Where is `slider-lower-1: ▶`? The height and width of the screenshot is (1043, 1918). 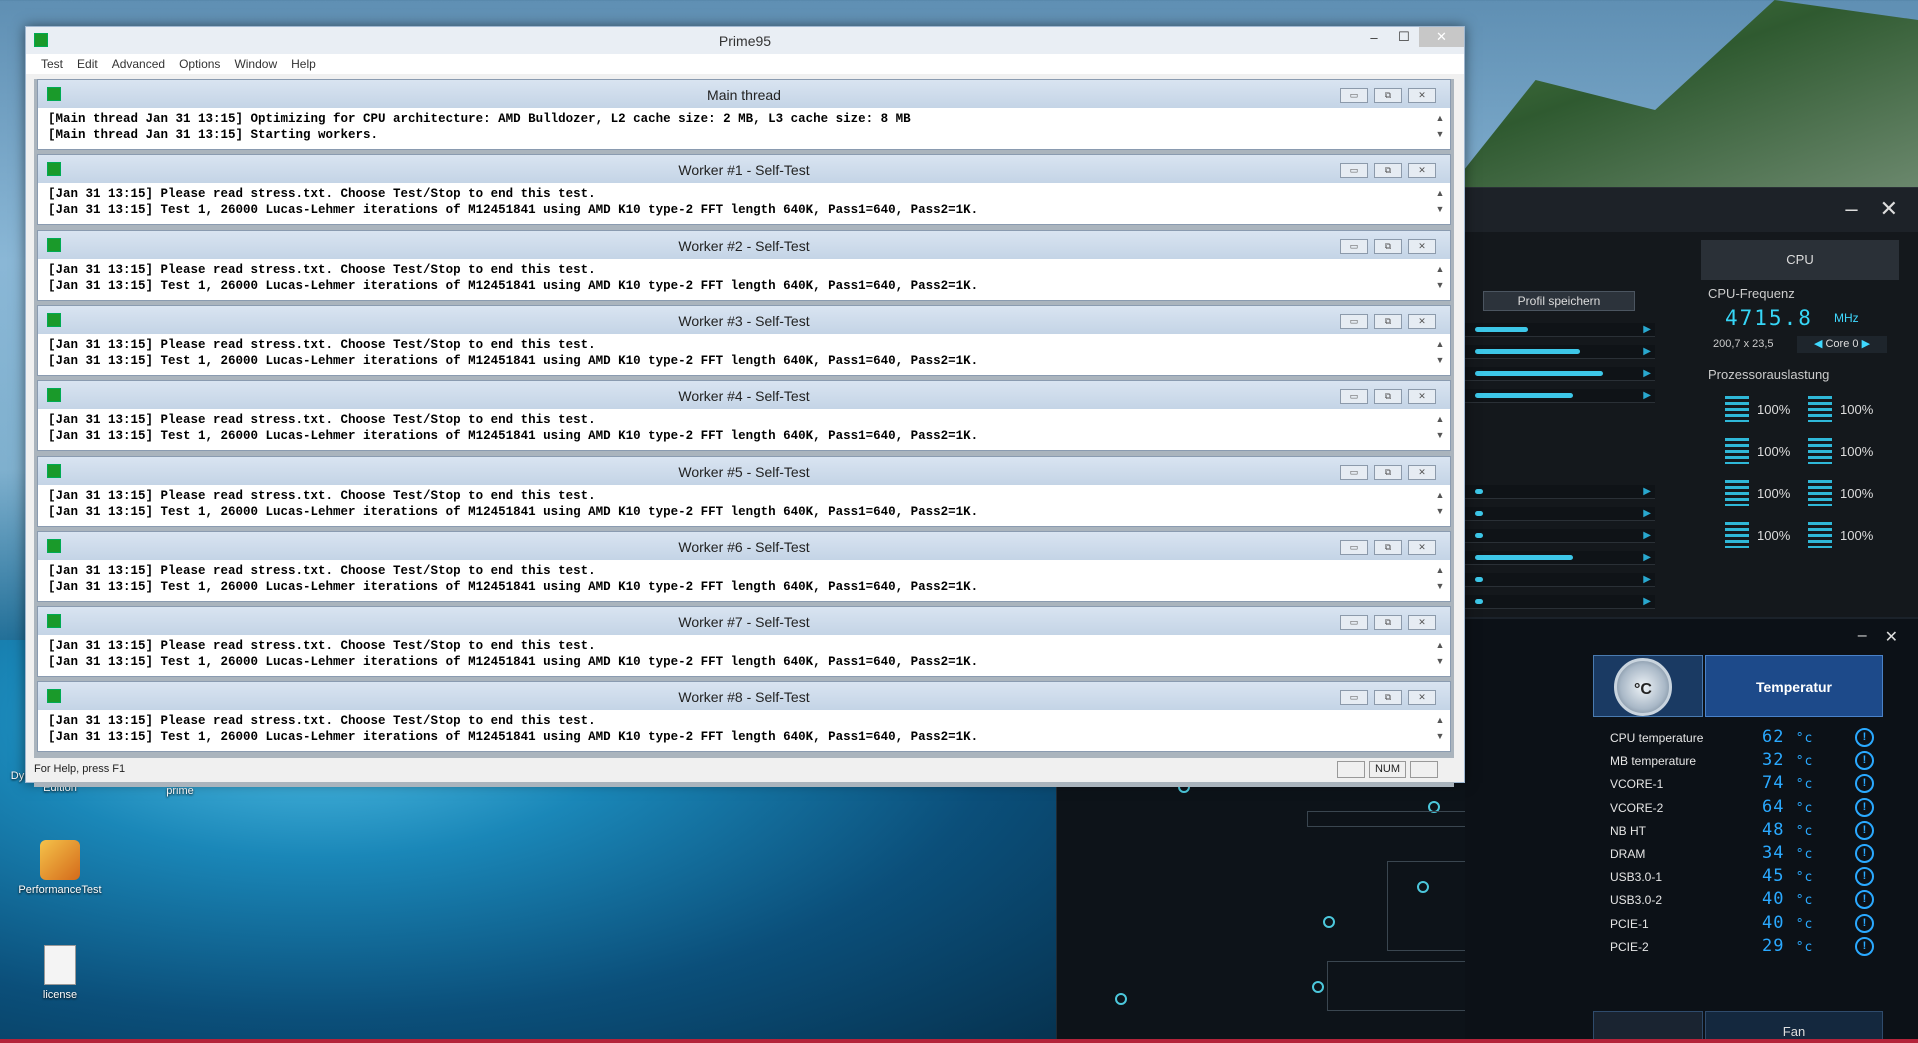 slider-lower-1: ▶ is located at coordinates (1560, 492).